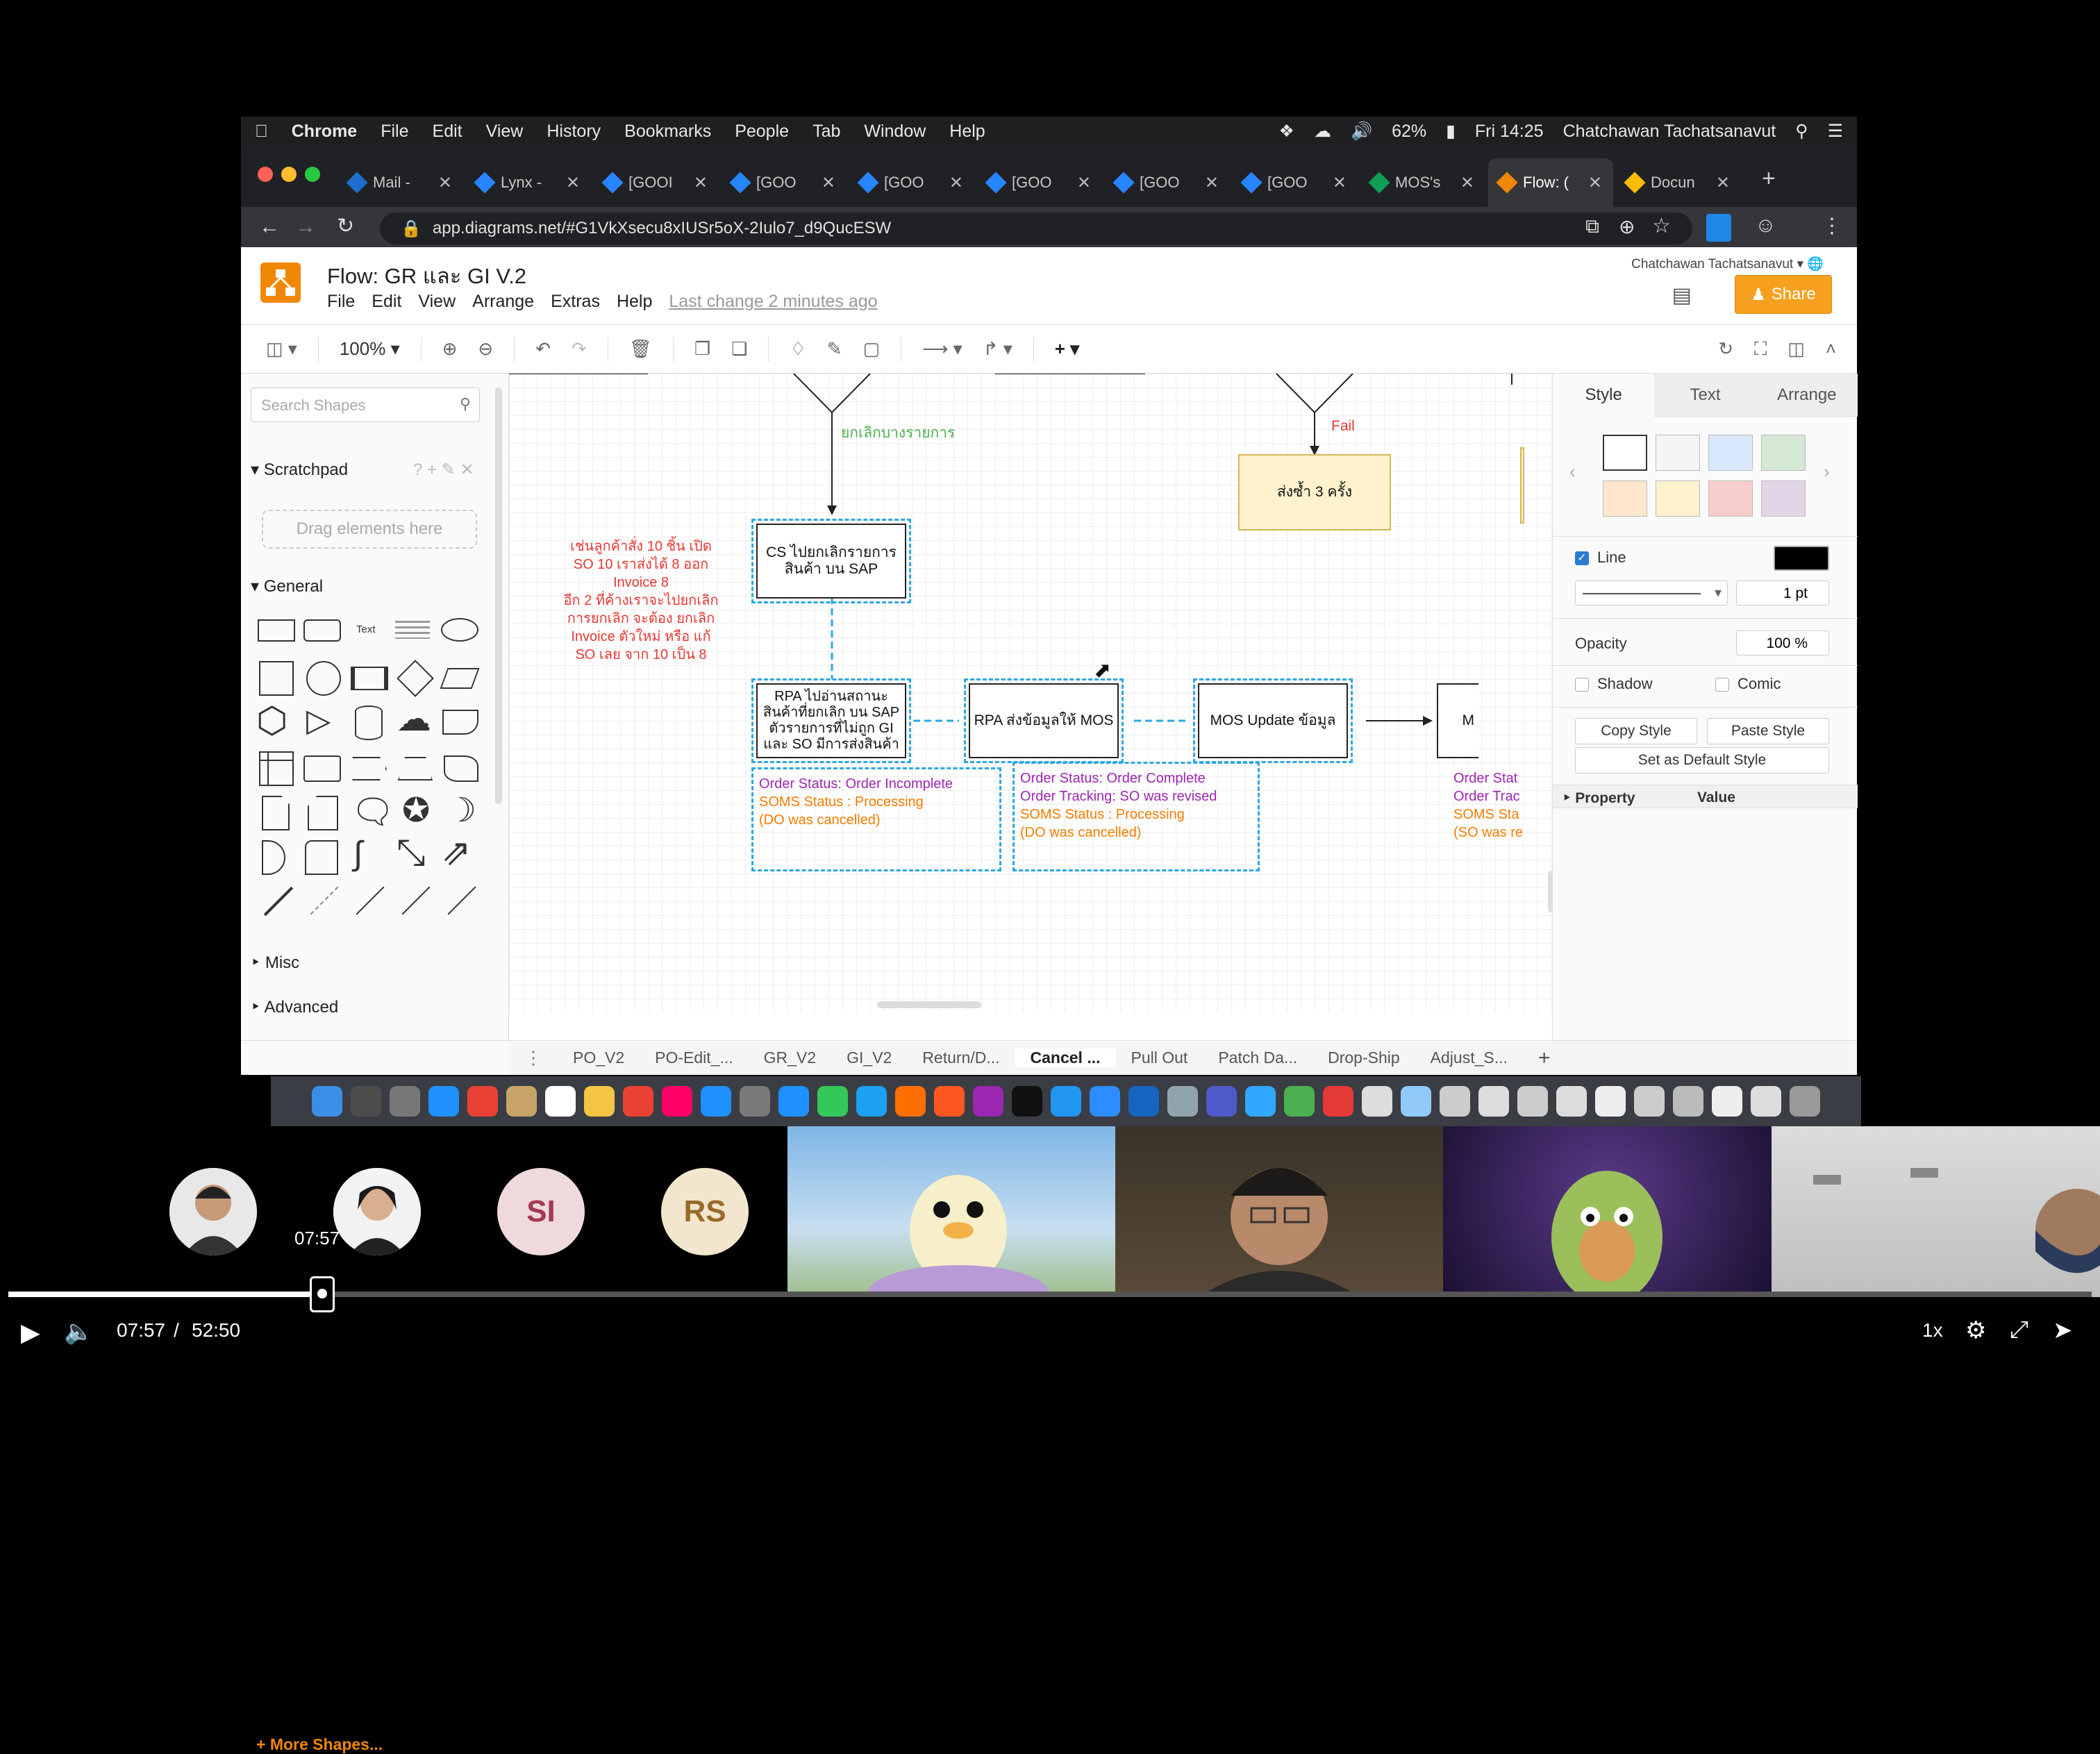 Image resolution: width=2100 pixels, height=1754 pixels. I want to click on menubar-file: File, so click(394, 132).